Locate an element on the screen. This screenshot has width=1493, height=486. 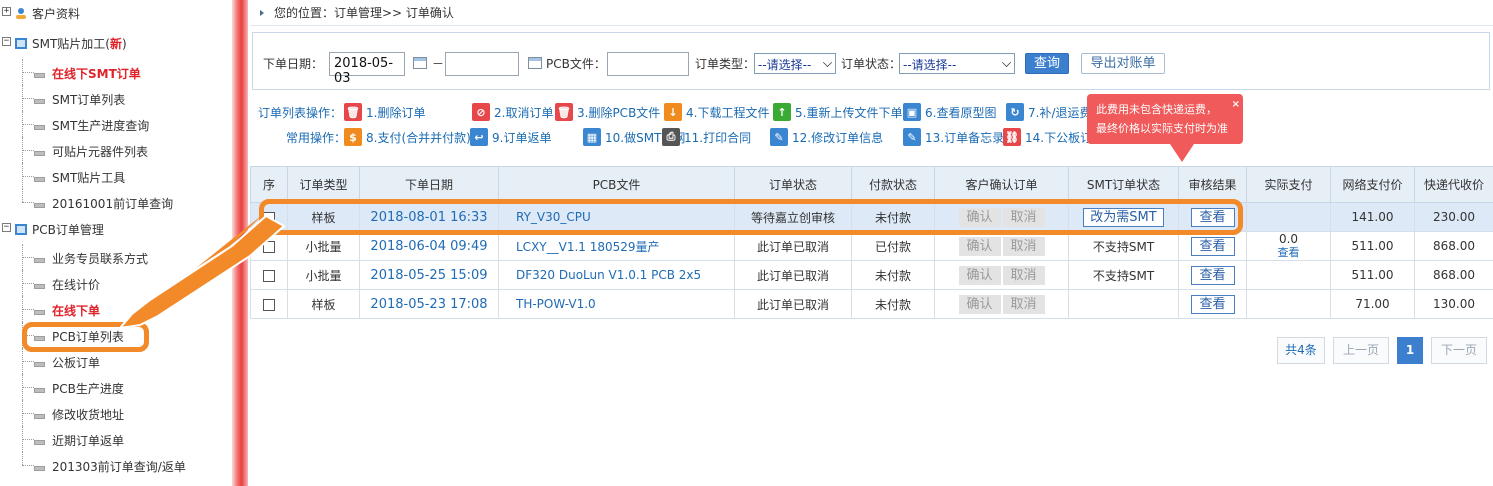
pcb-file-cell: LCXY__V1.1 180529量产 is located at coordinates (616, 246).